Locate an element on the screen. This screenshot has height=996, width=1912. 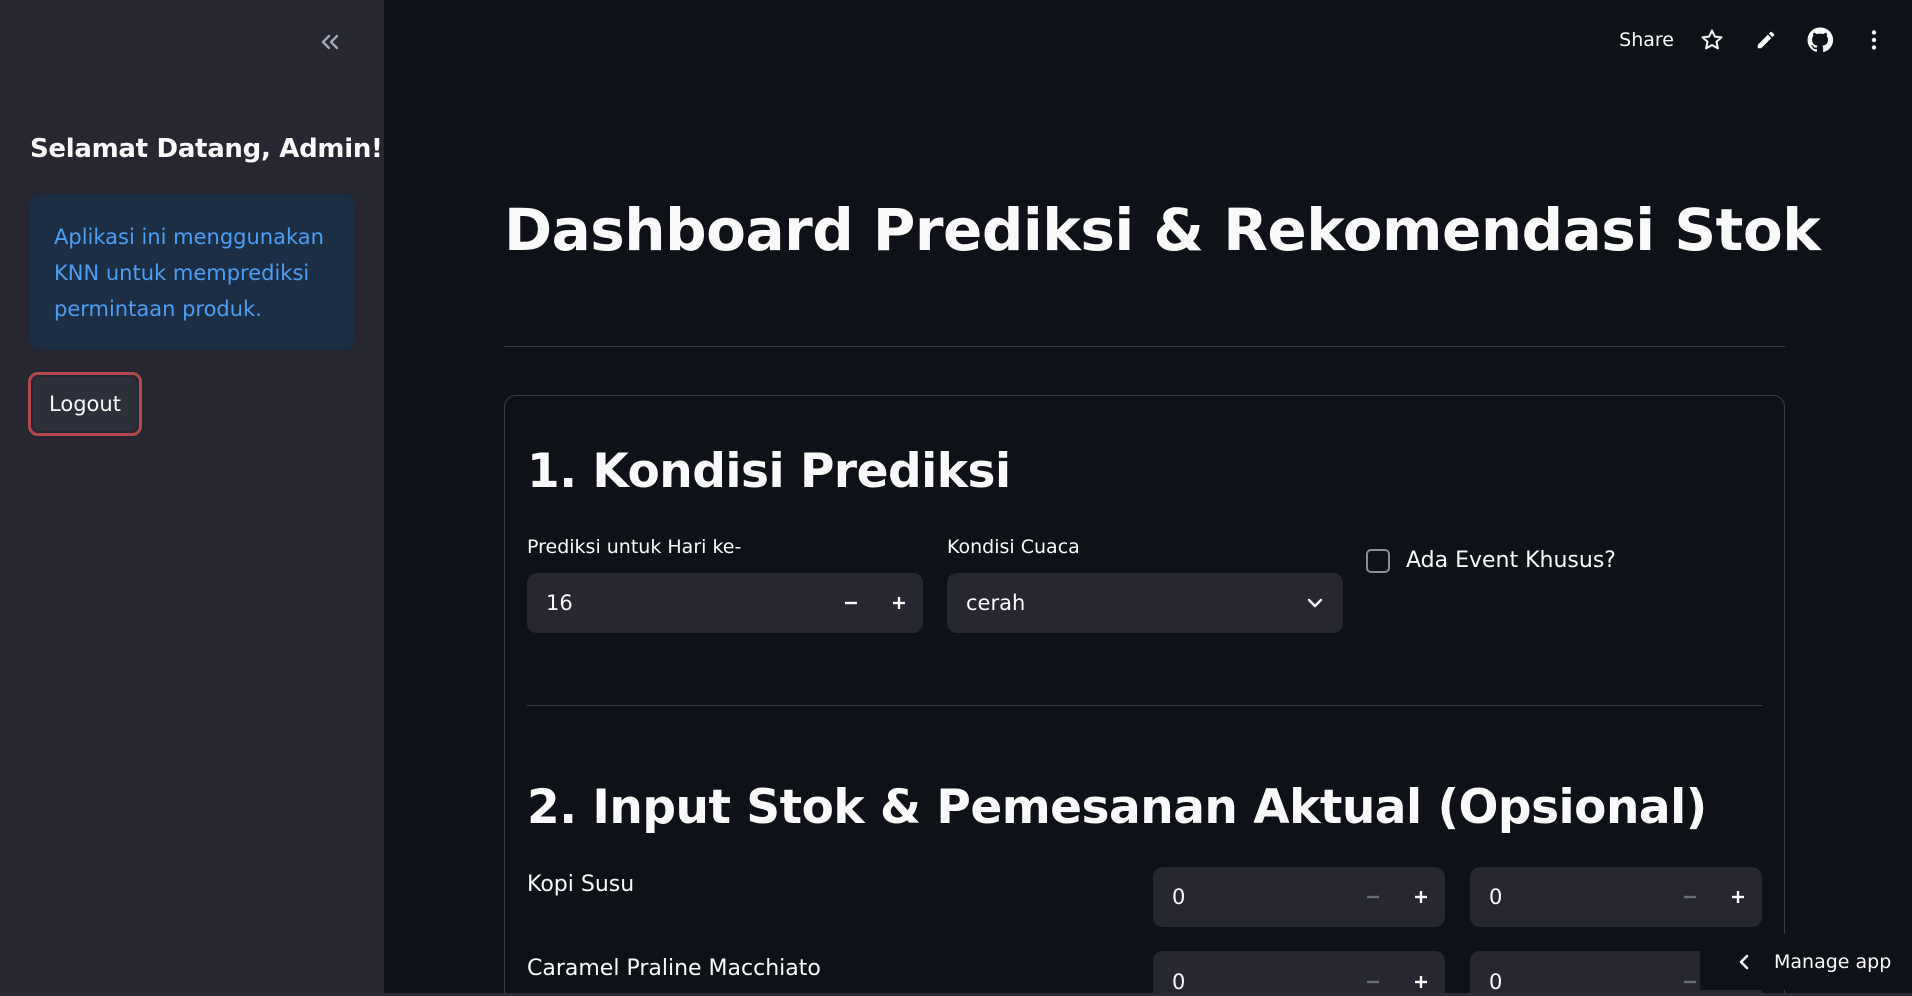
event-checkbox-row: Ada Event Khusus? is located at coordinates (1491, 560).